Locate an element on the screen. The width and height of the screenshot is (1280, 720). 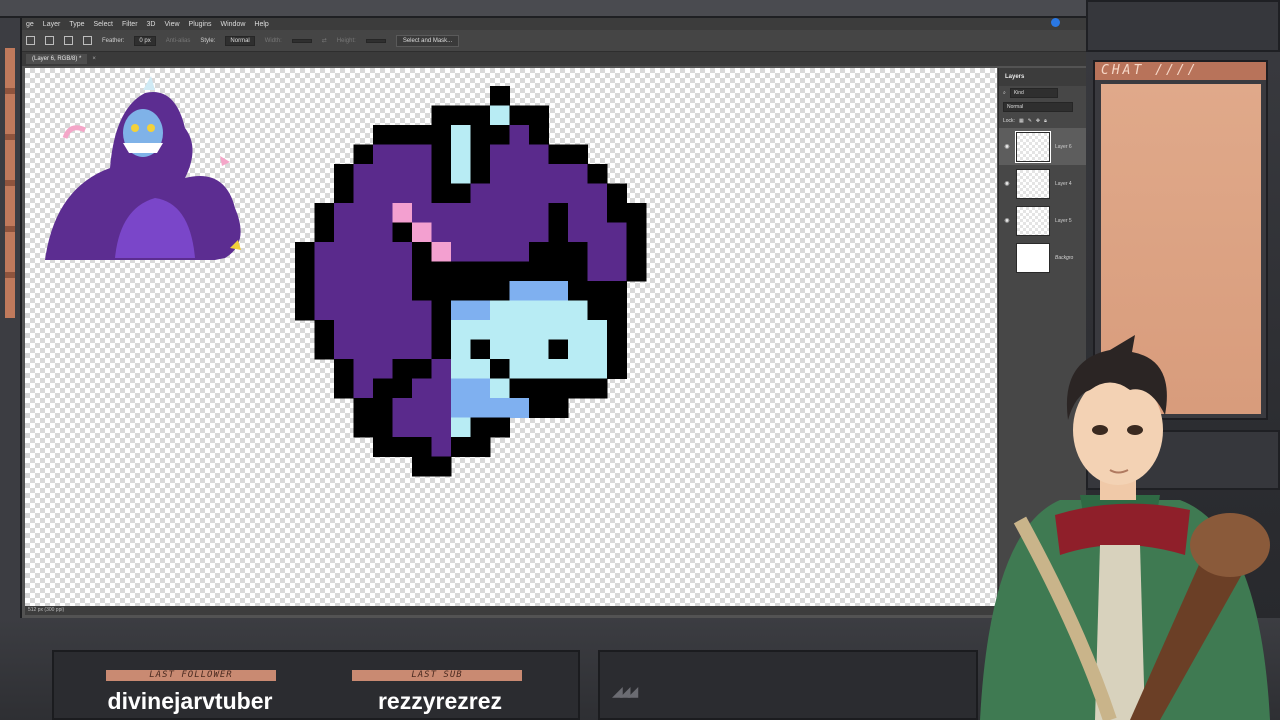
menu-filter: Filter is located at coordinates (130, 24).